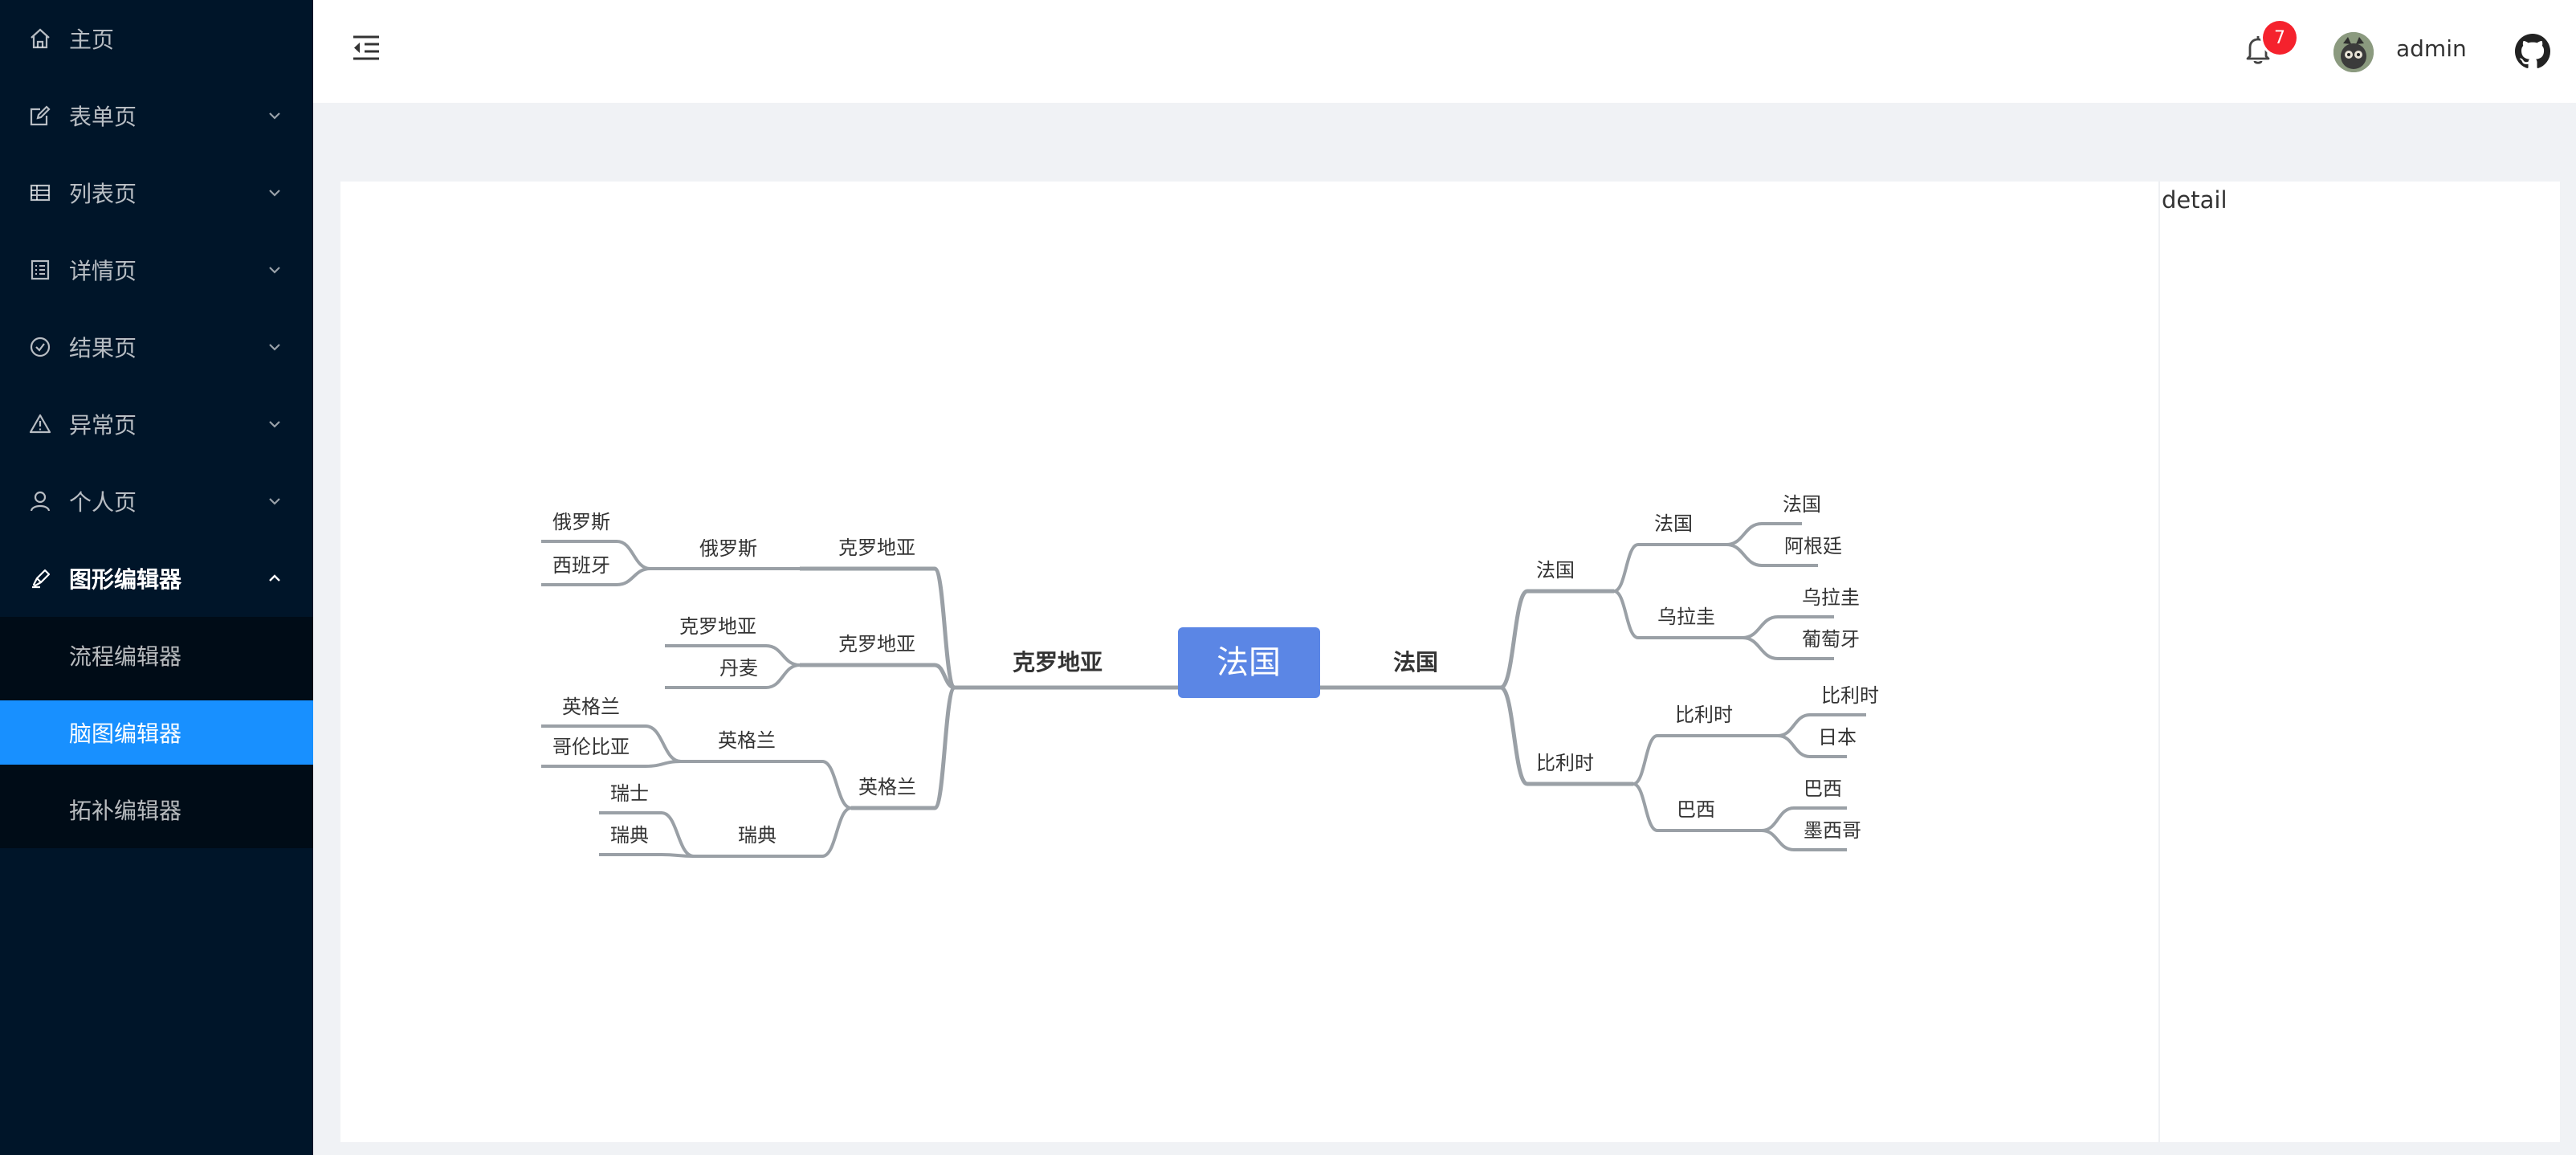  I want to click on mindmap-node: 日本, so click(1837, 737).